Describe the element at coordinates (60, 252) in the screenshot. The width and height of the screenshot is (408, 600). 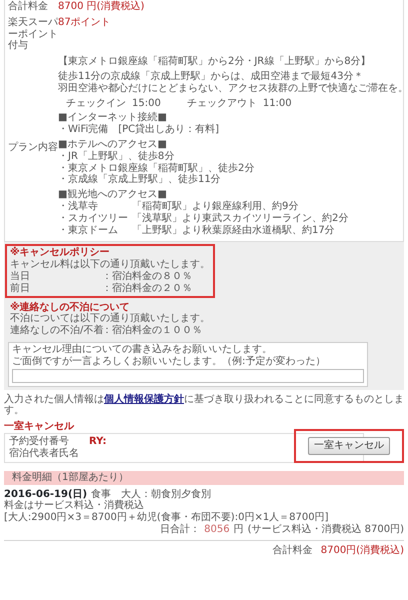
I see `policy-title: ※キャンセルポリシー` at that location.